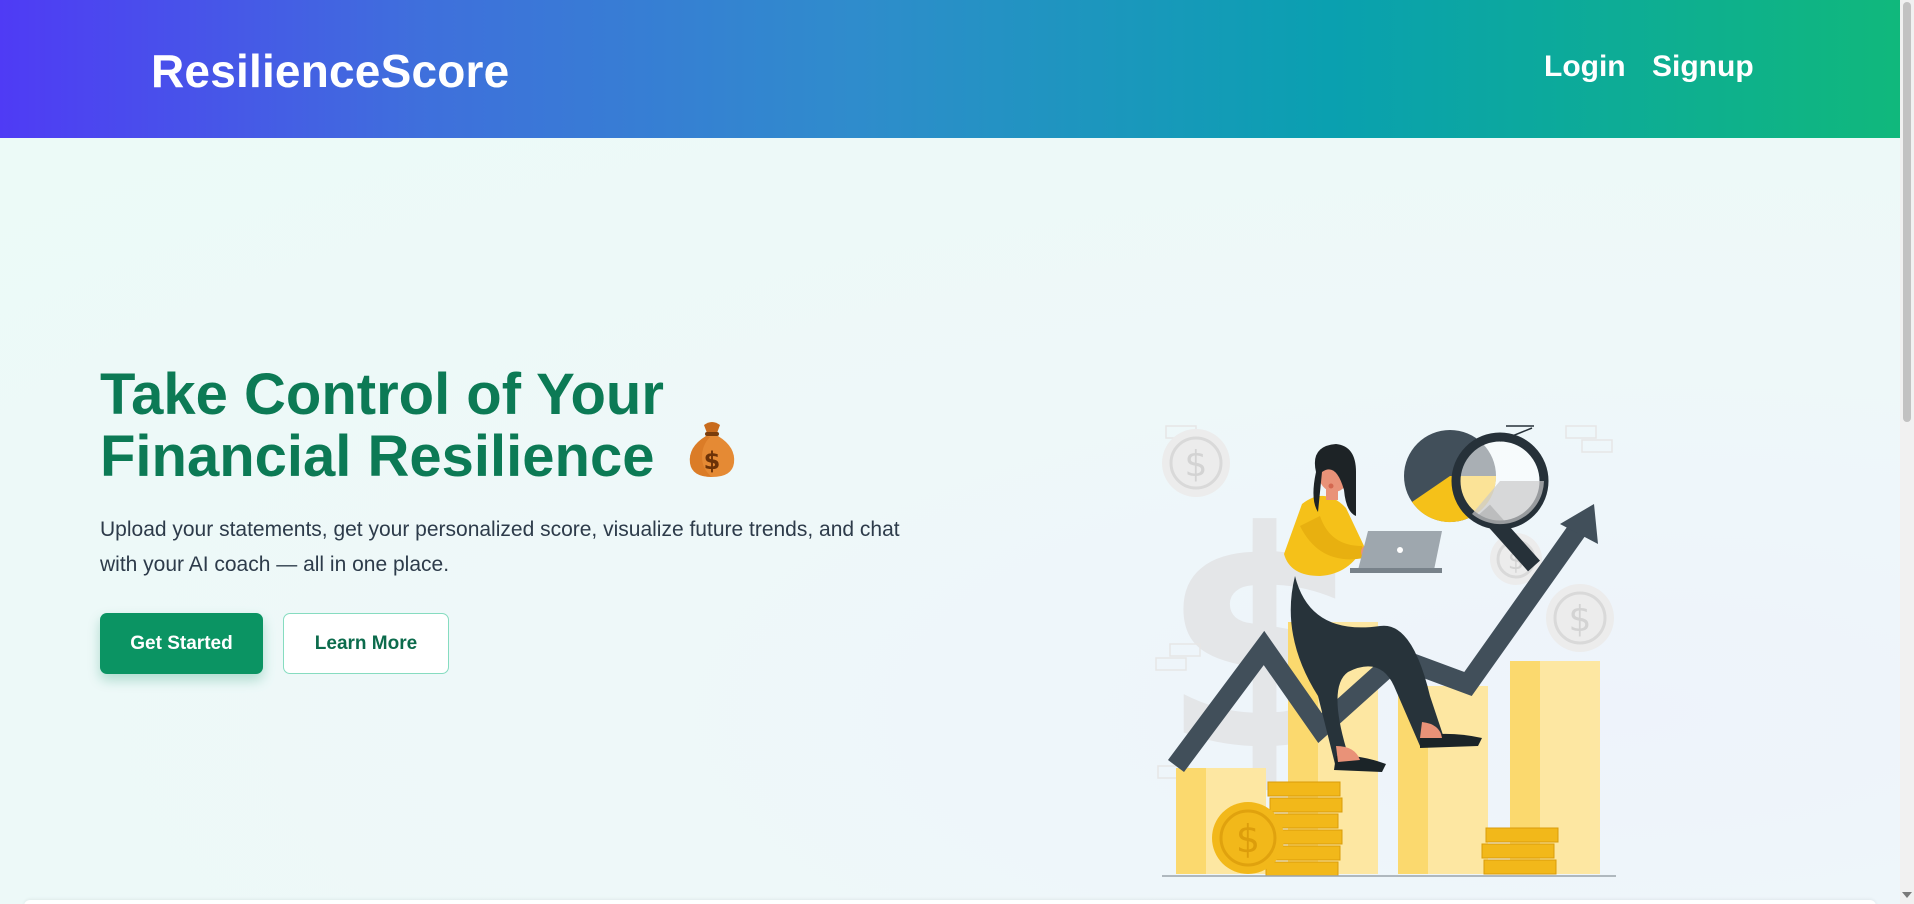  What do you see at coordinates (1703, 67) in the screenshot?
I see `signup-link: Signup` at bounding box center [1703, 67].